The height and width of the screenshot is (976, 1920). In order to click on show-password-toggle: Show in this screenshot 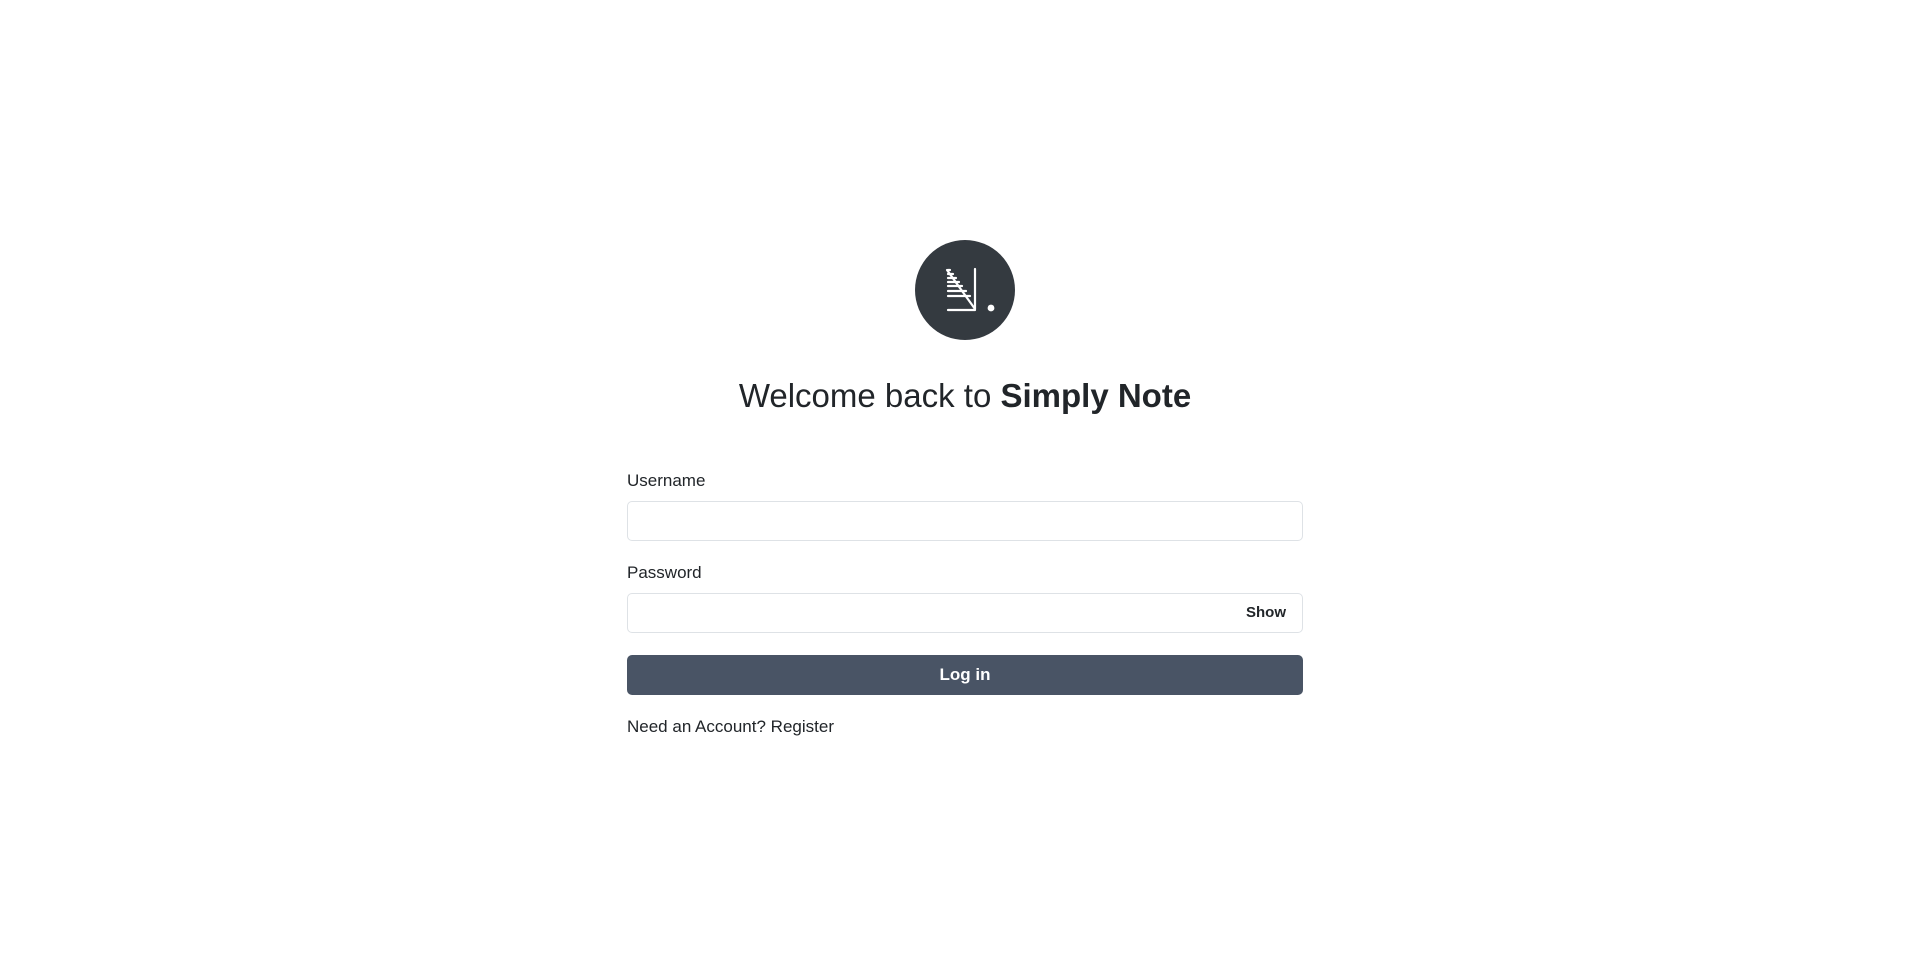, I will do `click(1266, 613)`.